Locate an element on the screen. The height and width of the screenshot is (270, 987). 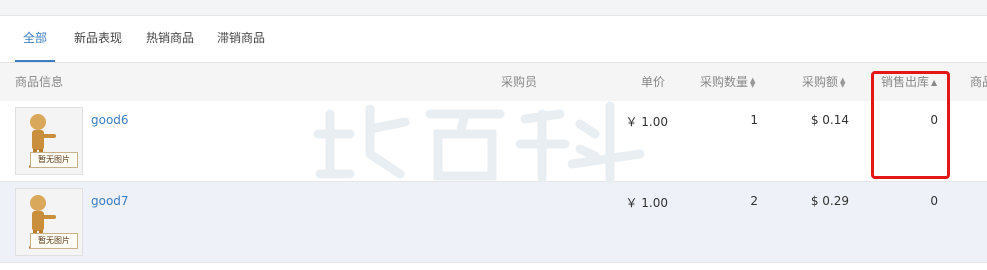
header-purchase-qty: 采购数量 ▲ ▼ is located at coordinates (728, 82).